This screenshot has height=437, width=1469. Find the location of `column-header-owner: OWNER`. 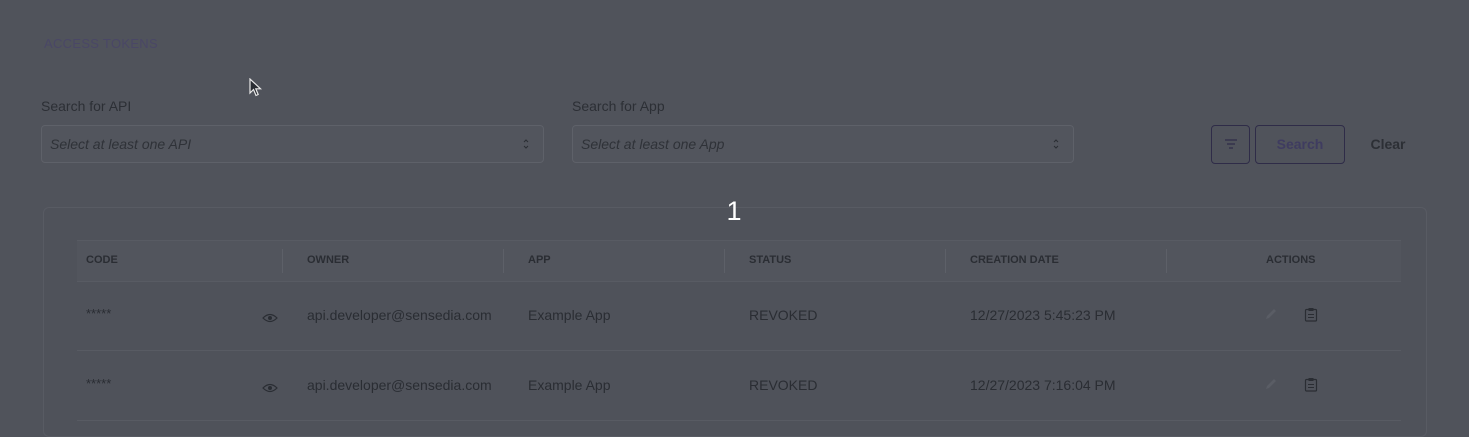

column-header-owner: OWNER is located at coordinates (328, 260).